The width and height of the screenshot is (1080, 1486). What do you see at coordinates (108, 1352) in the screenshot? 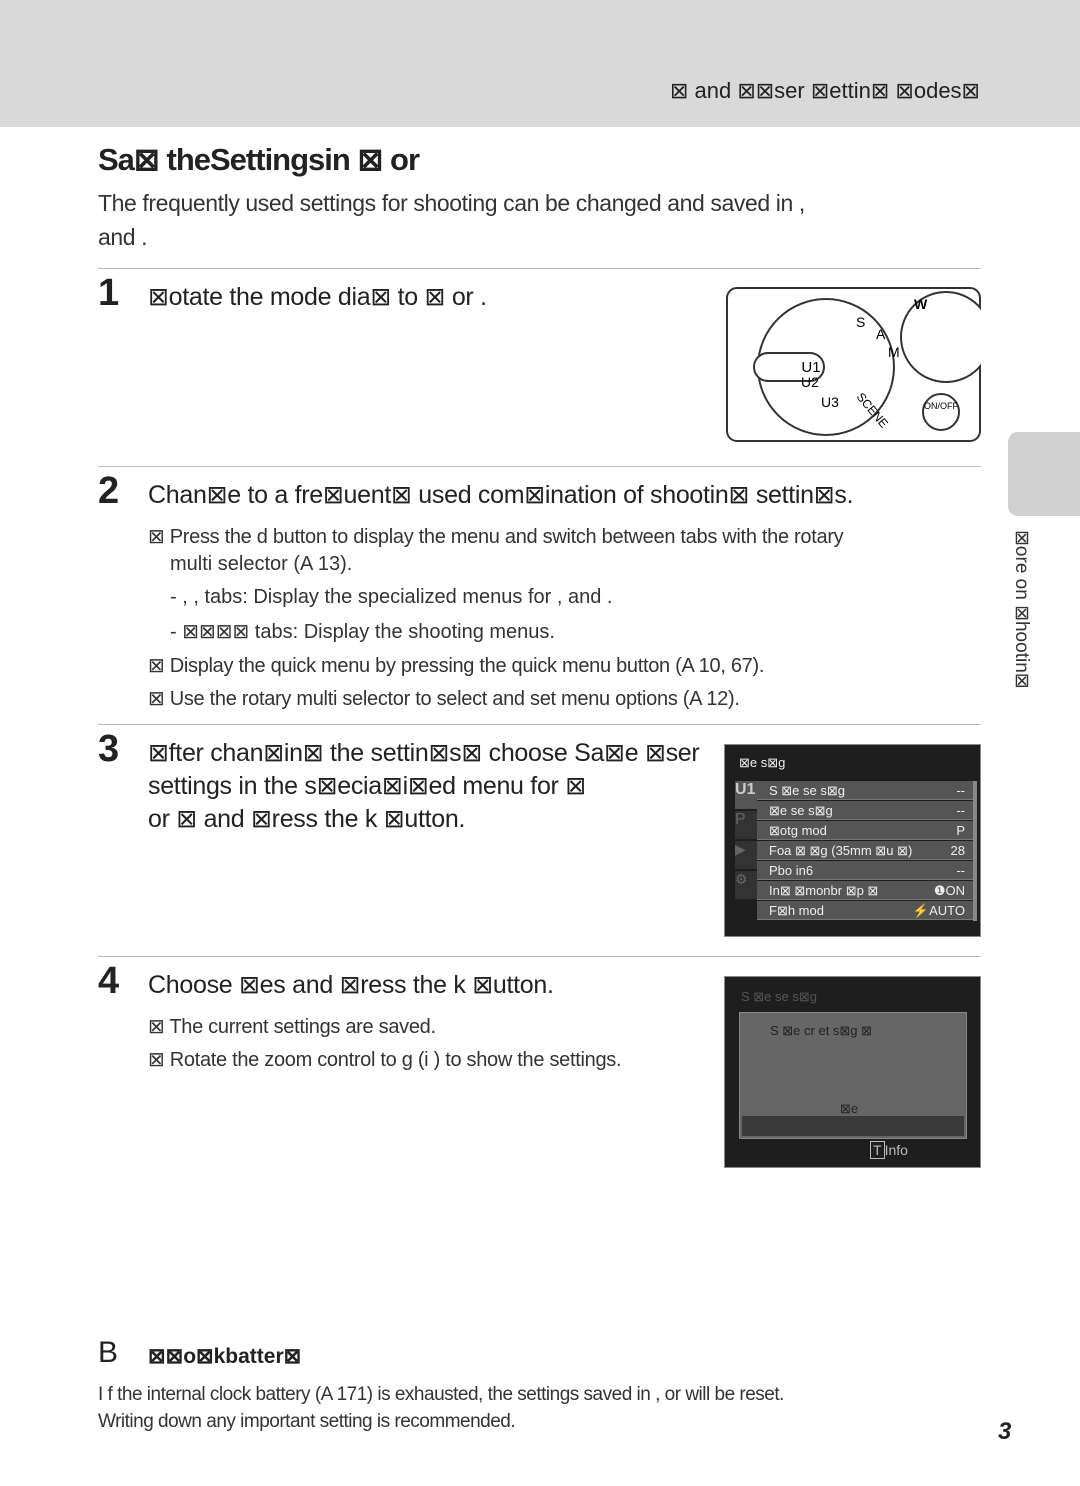
I see `caution-icon: B` at bounding box center [108, 1352].